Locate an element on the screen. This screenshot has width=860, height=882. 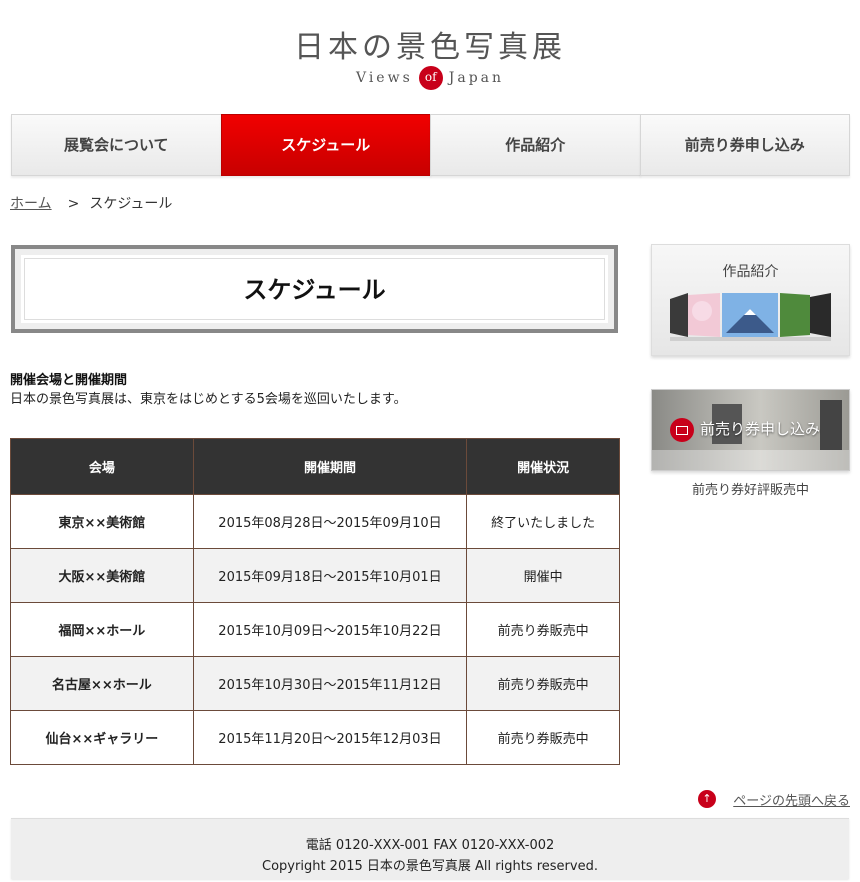
pagetop-link: ページの先頭へ戻る is located at coordinates (791, 799).